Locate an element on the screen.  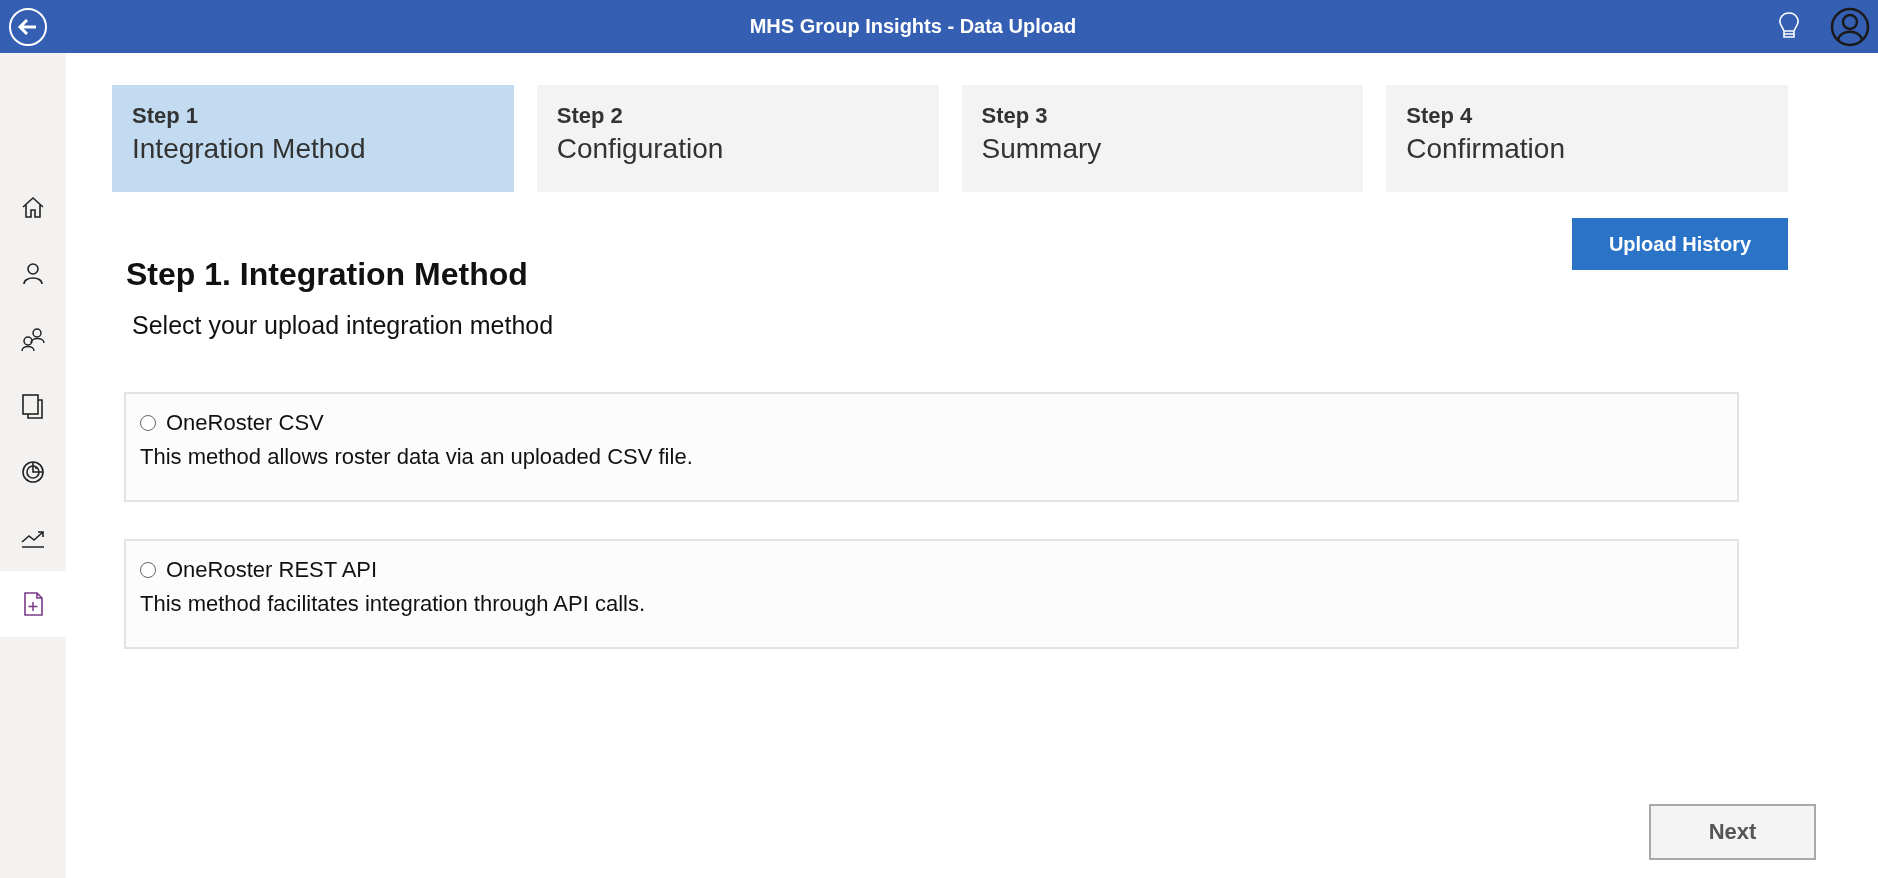
sidebar-item is located at coordinates (33, 604).